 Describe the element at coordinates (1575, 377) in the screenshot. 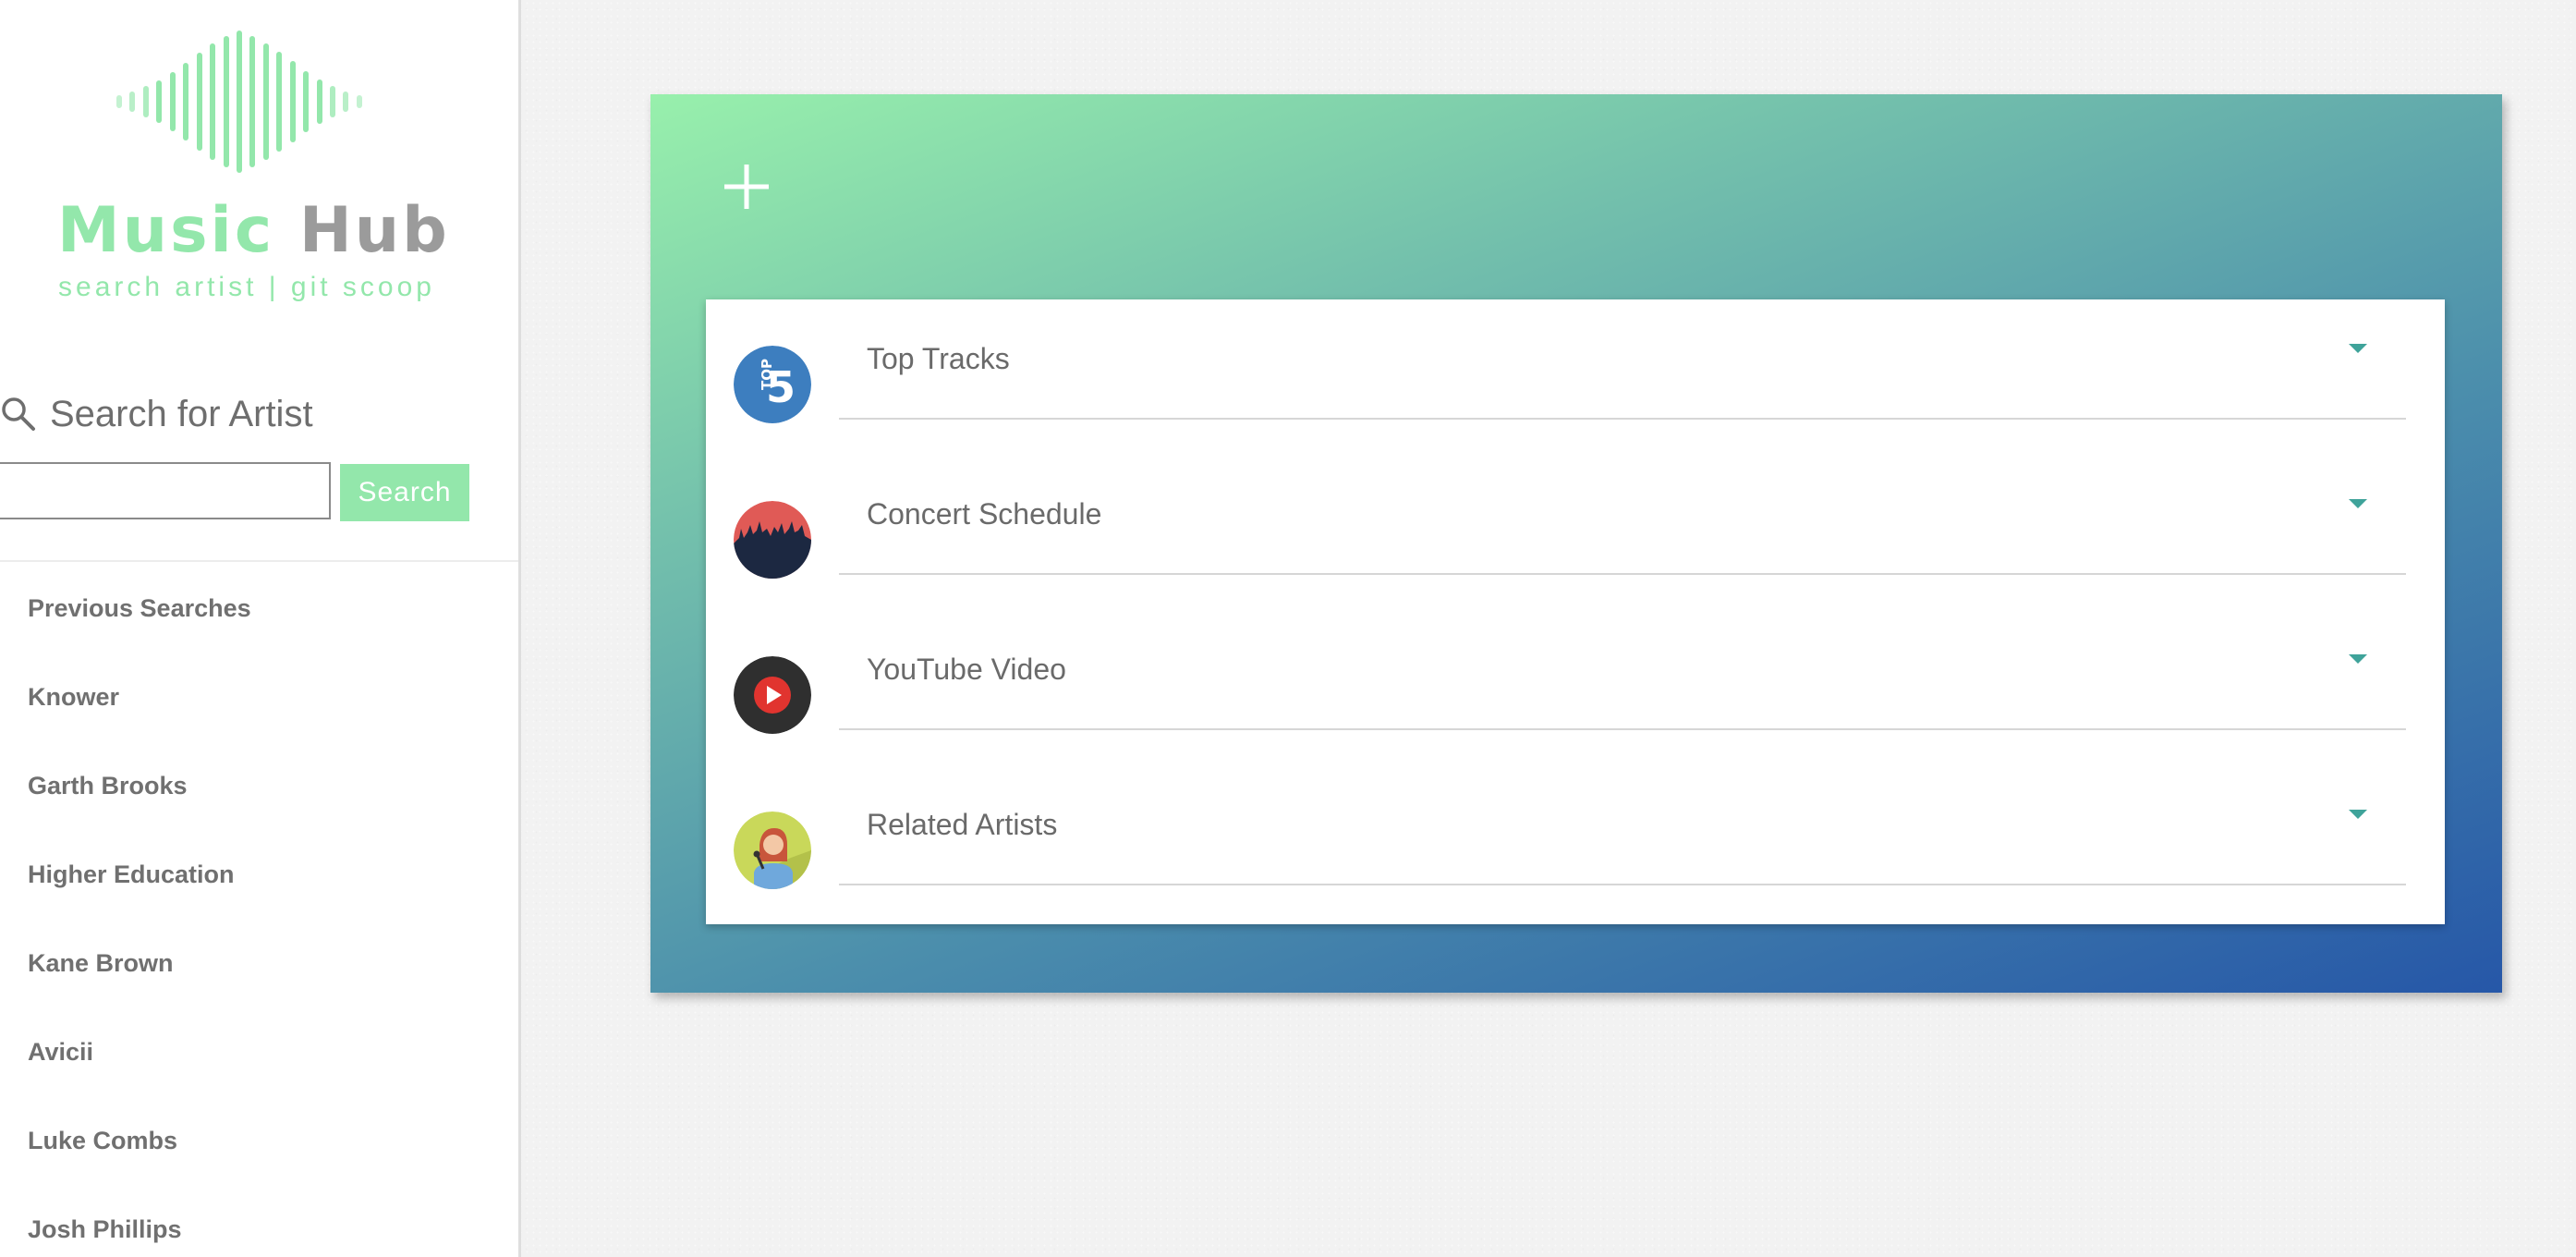

I see `section-top-tracks: TOP 5 Top Tracks` at that location.